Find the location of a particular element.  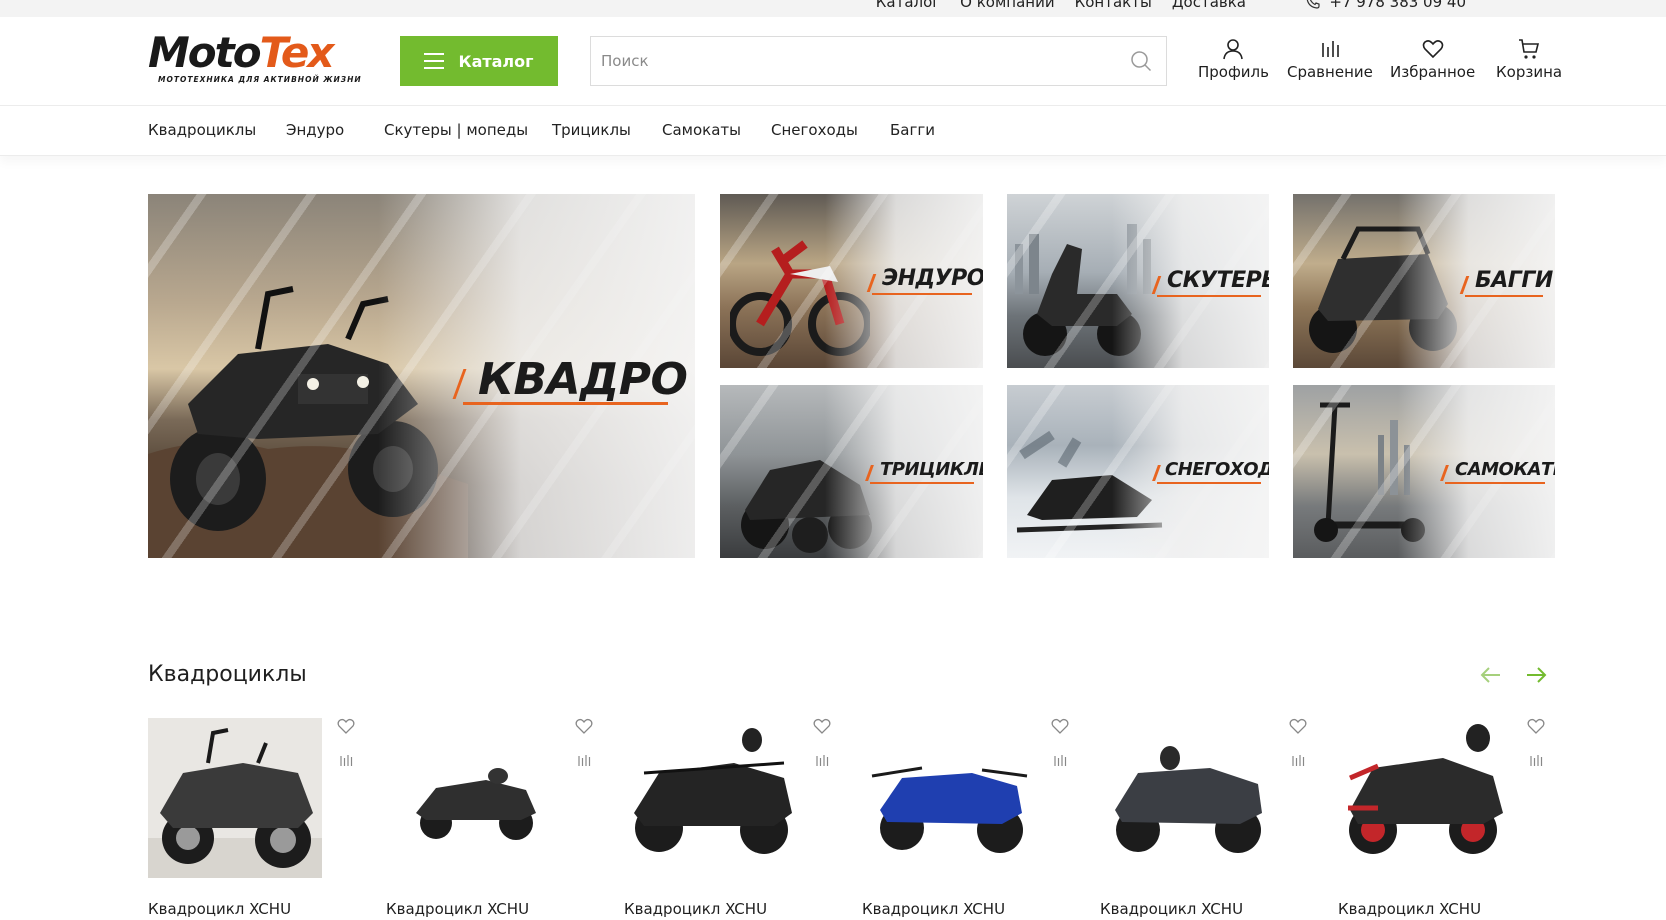

hero-tile-kick-scooters-label: САМОКАТЫ is located at coordinates (1505, 469).